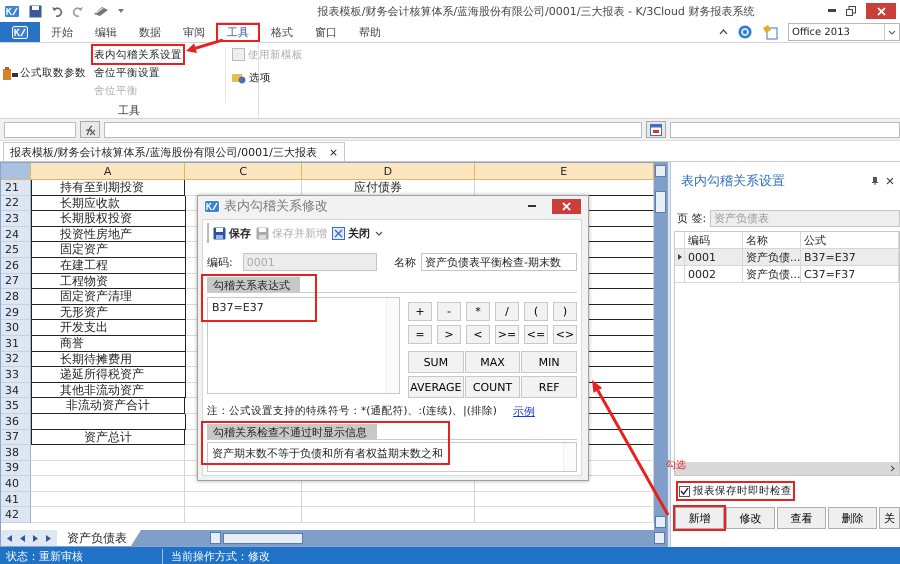 The height and width of the screenshot is (564, 900). Describe the element at coordinates (392, 457) in the screenshot. I see `message-field: 资产期末数不等于负债和所有者权益期末数之和` at that location.